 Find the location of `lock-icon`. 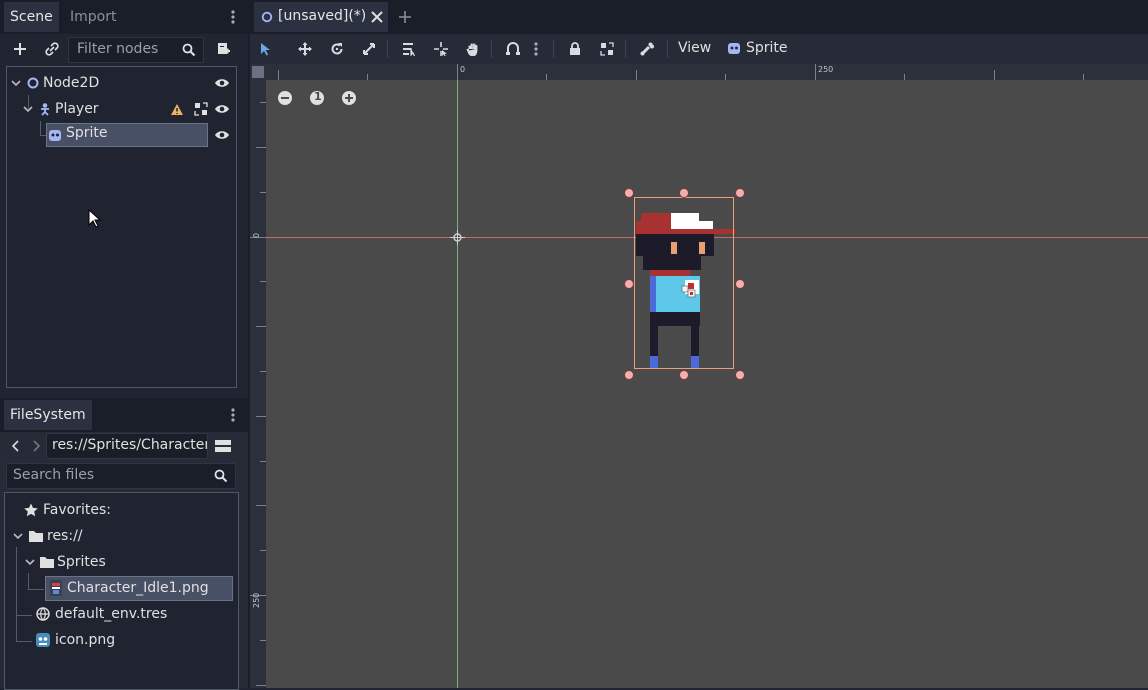

lock-icon is located at coordinates (575, 49).